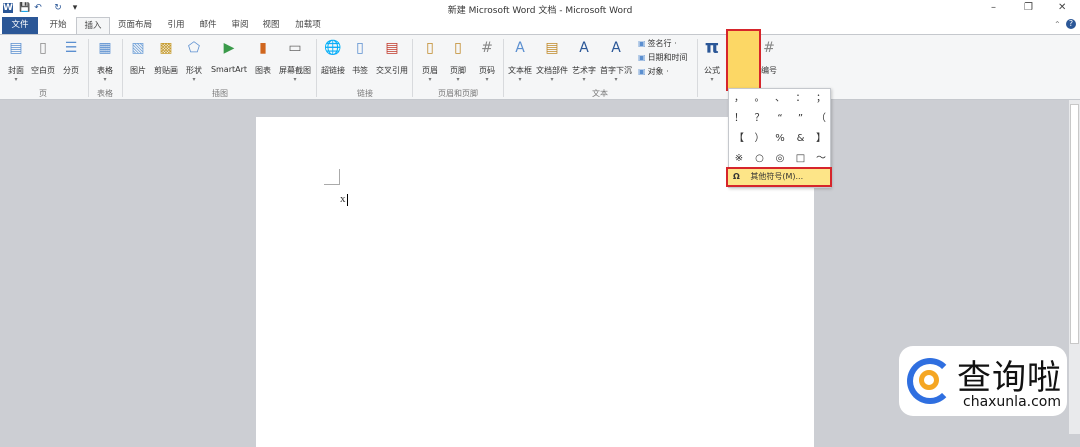 Image resolution: width=1080 pixels, height=447 pixels. I want to click on ribbon-button-16: A 文本框 ▾, so click(520, 63).